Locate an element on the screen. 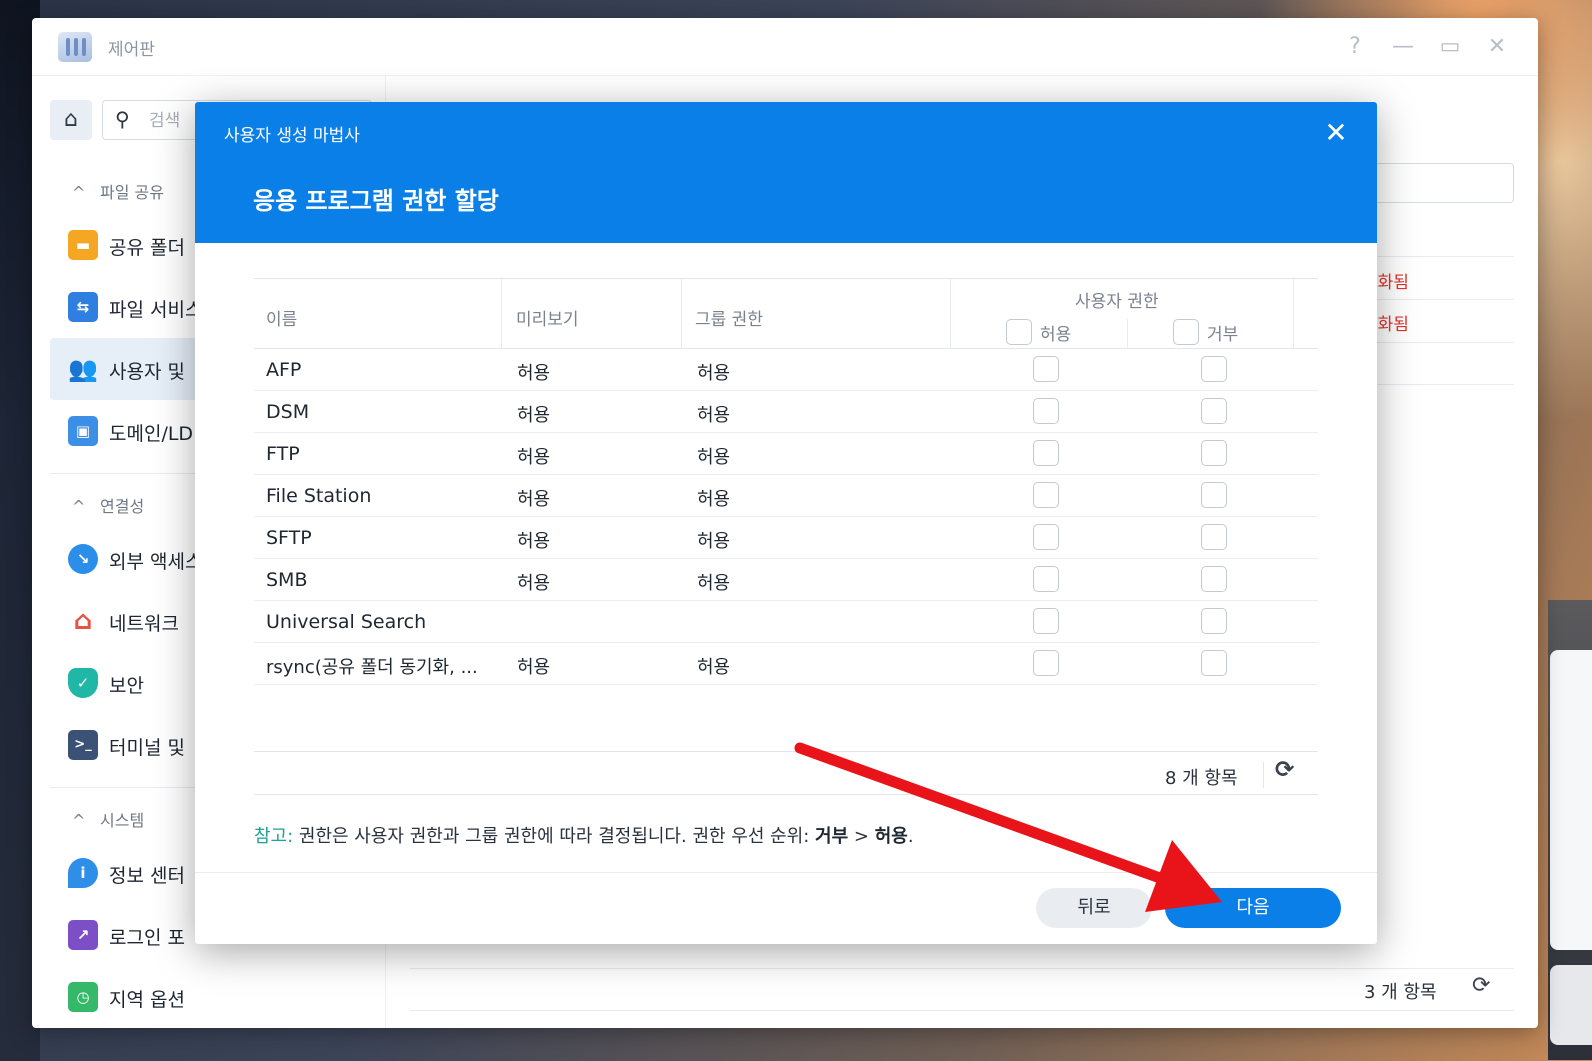  minimize-icon: — is located at coordinates (1403, 47).